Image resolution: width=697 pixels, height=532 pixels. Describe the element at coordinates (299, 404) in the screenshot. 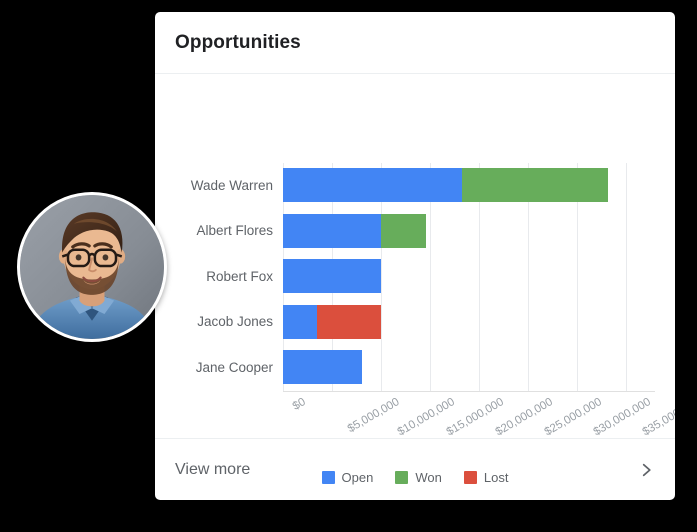

I see `x-tick-label: $0` at that location.